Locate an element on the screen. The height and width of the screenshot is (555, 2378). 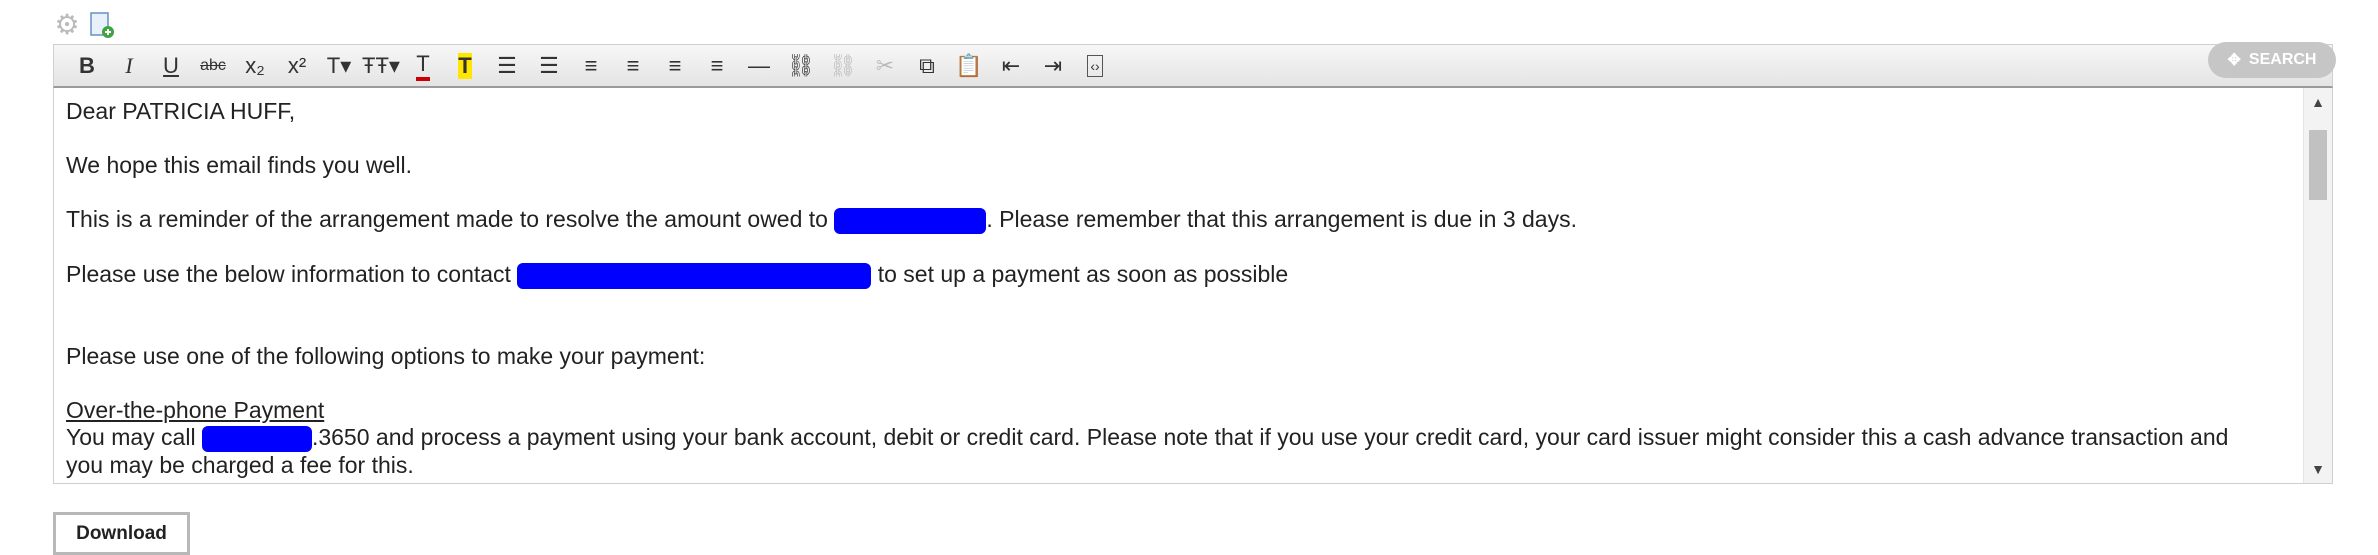
font-family-icon: ŦŦ▾ is located at coordinates (381, 65).